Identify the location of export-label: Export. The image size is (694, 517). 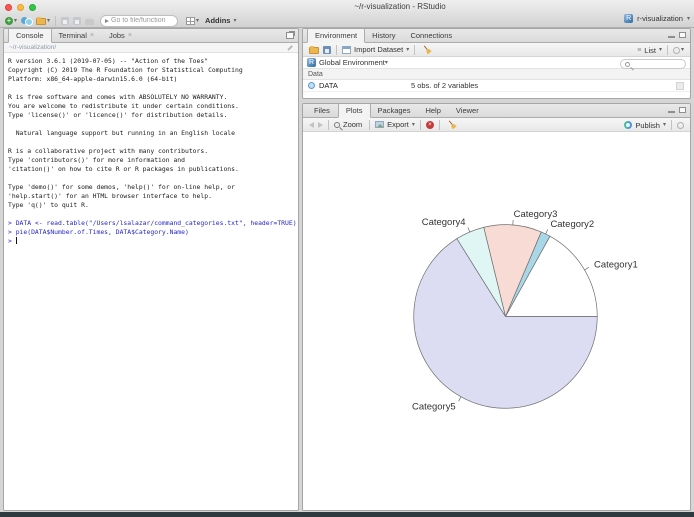
(398, 124).